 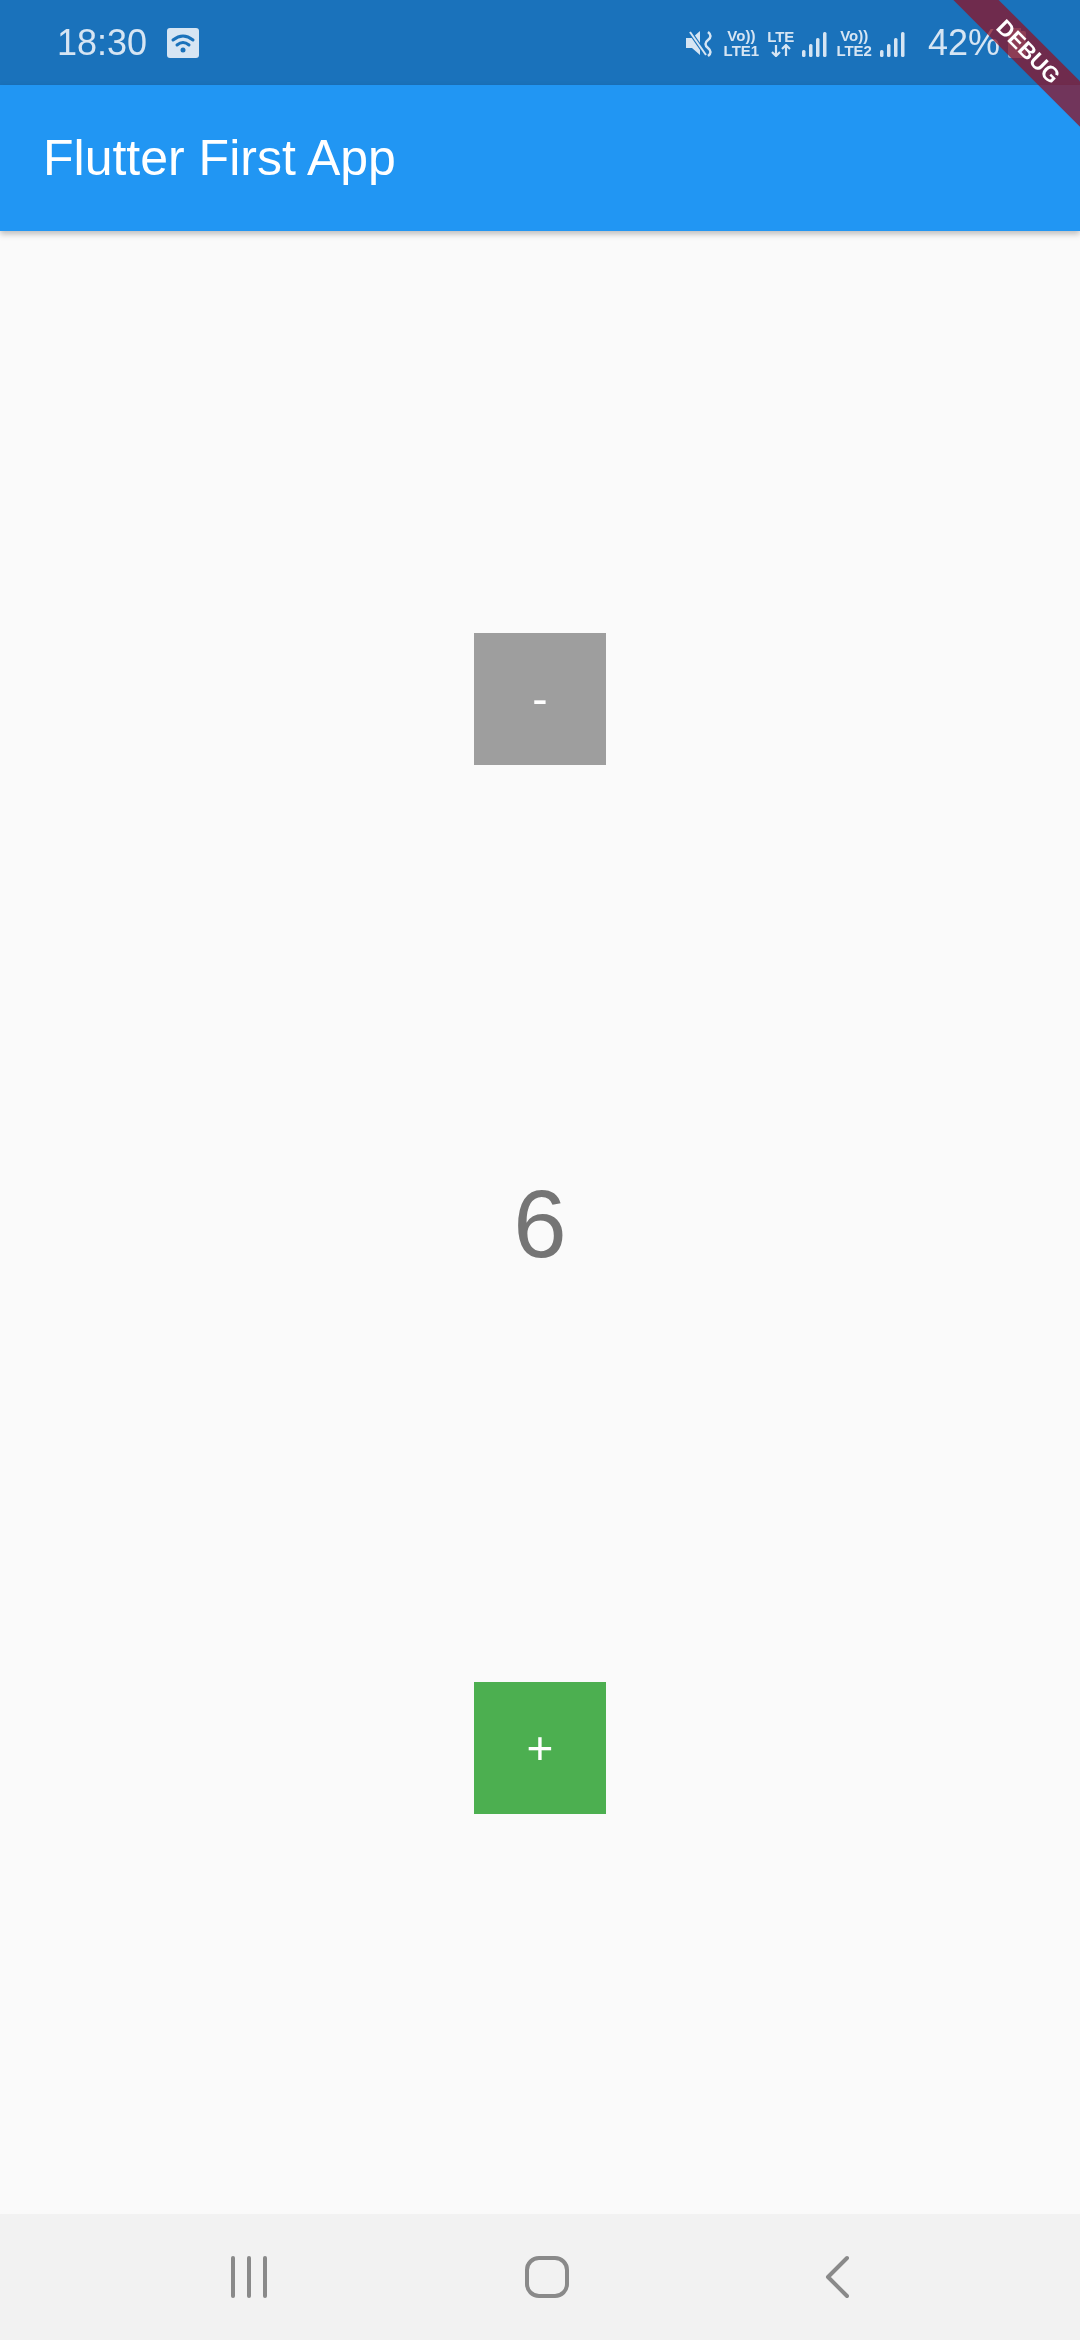 I want to click on network-label: LTE, so click(x=781, y=36).